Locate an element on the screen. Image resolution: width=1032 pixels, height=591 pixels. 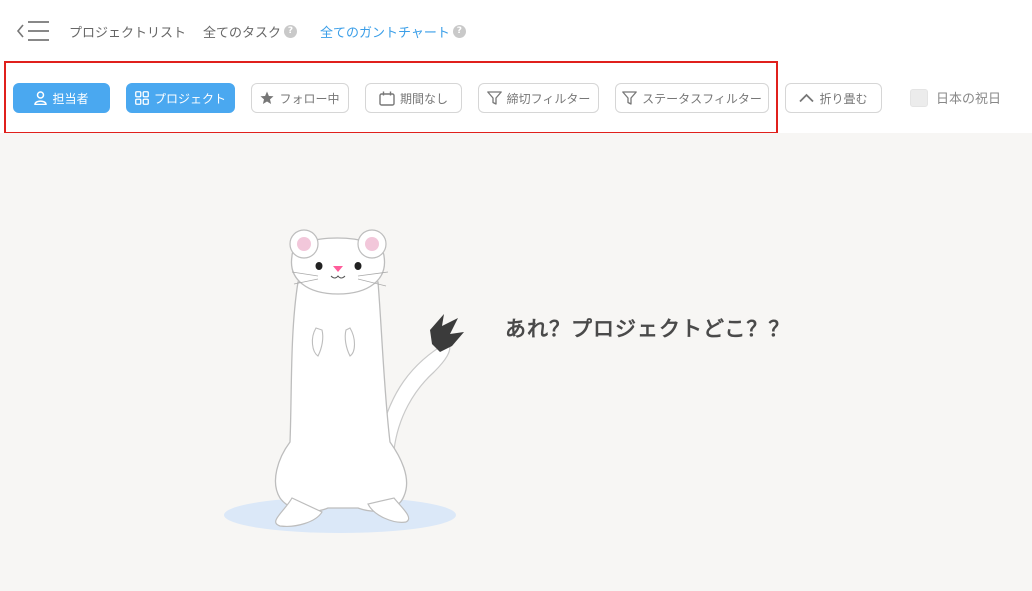
holiday-toggle: 日本の祝日 is located at coordinates (955, 97).